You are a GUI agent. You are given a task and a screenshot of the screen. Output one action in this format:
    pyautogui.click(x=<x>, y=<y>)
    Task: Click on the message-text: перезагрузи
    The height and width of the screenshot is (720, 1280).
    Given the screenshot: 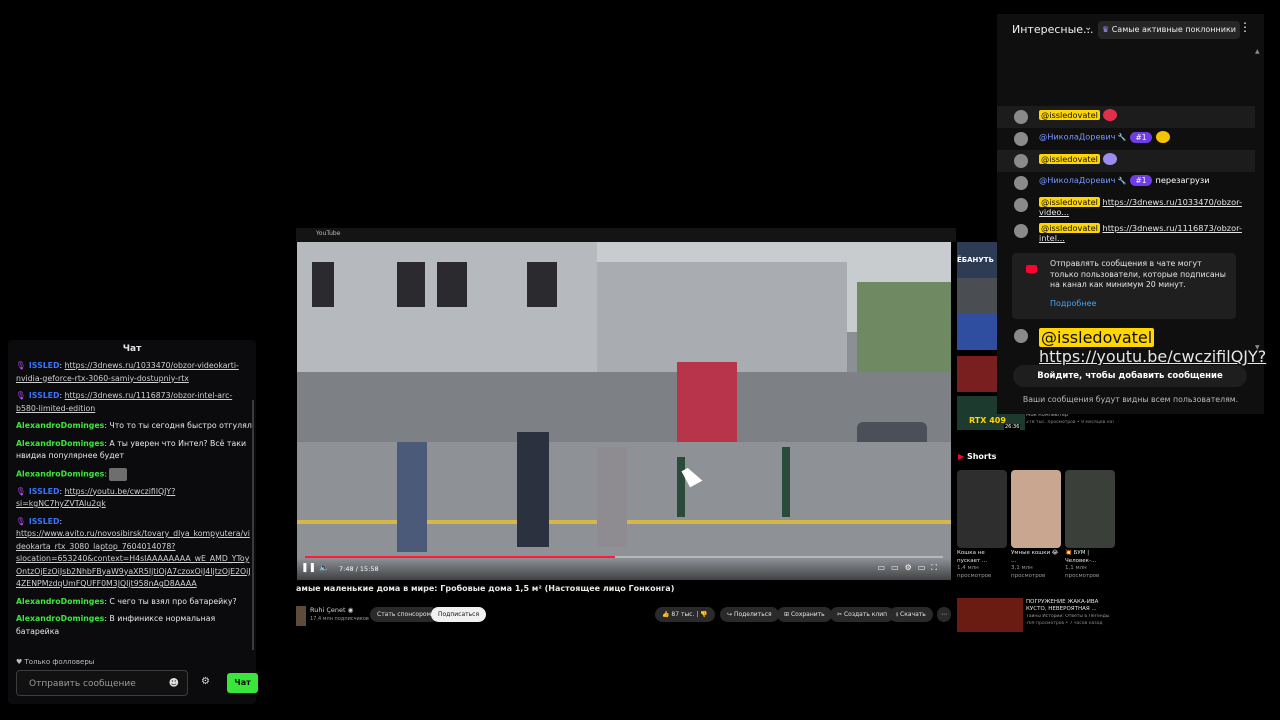 What is the action you would take?
    pyautogui.click(x=1182, y=180)
    